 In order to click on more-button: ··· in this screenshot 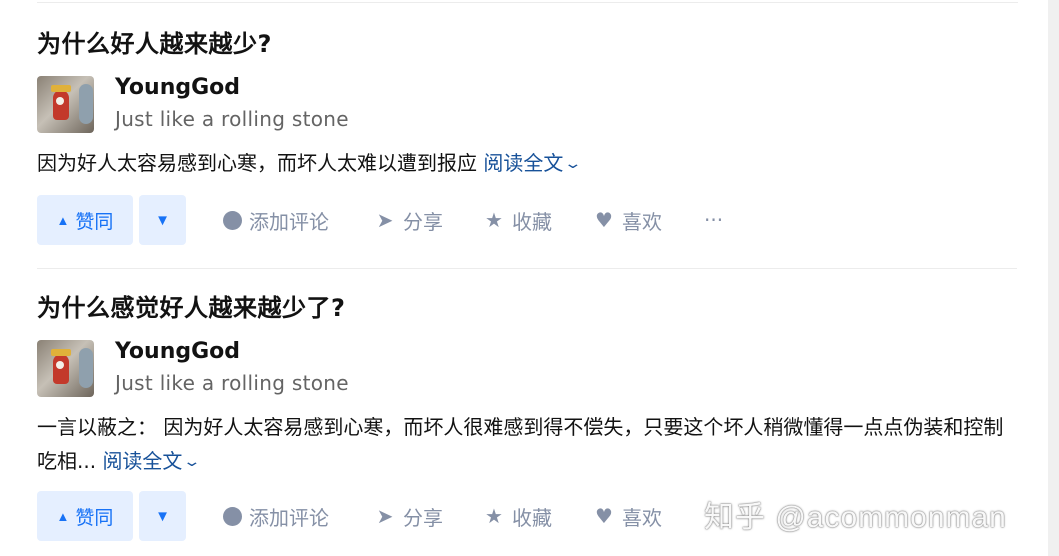, I will do `click(713, 220)`.